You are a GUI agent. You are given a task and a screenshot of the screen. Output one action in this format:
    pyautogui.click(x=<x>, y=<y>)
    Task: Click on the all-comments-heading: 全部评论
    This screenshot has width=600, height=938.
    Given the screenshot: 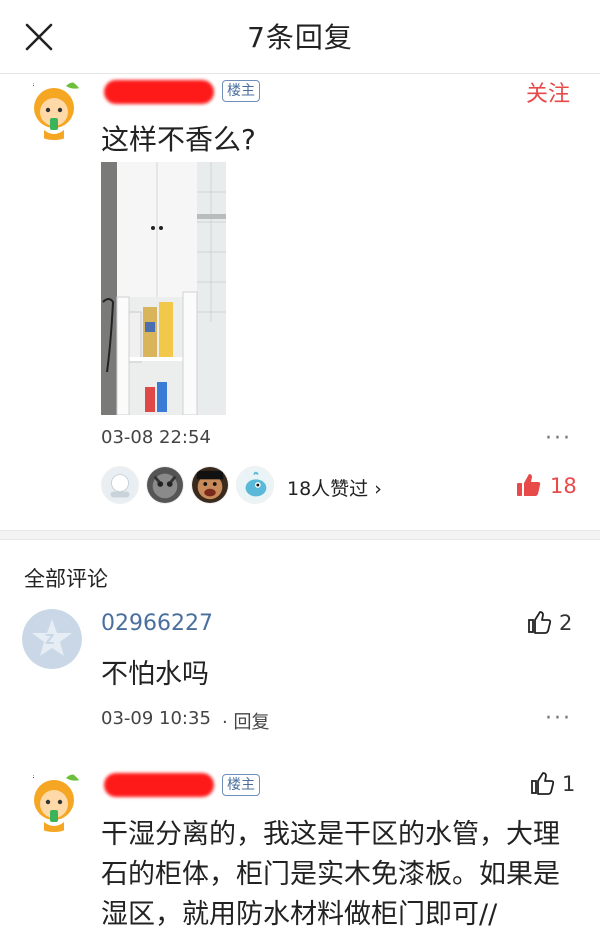 What is the action you would take?
    pyautogui.click(x=66, y=579)
    